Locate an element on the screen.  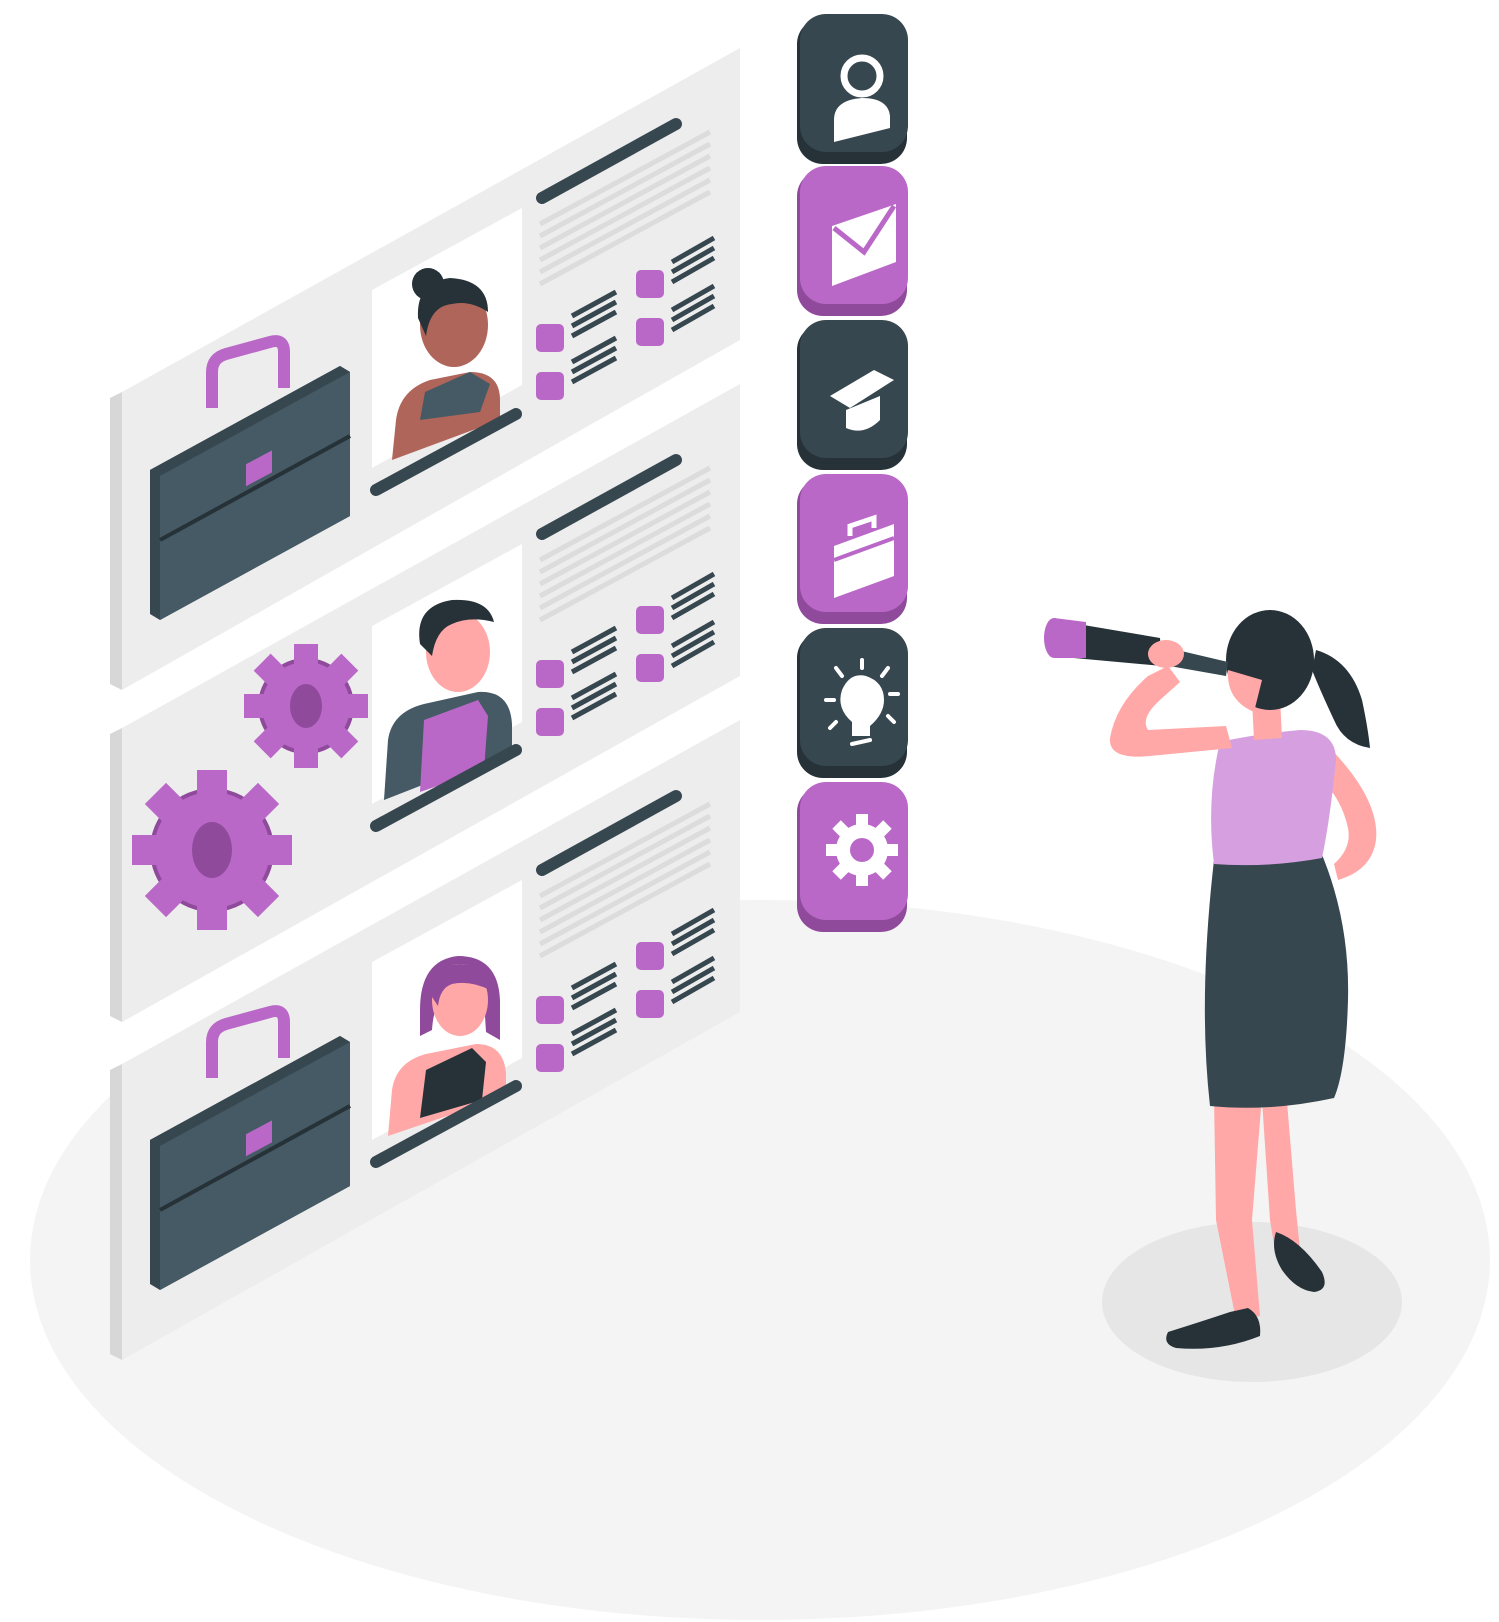
category-tile-education is located at coordinates (852, 395).